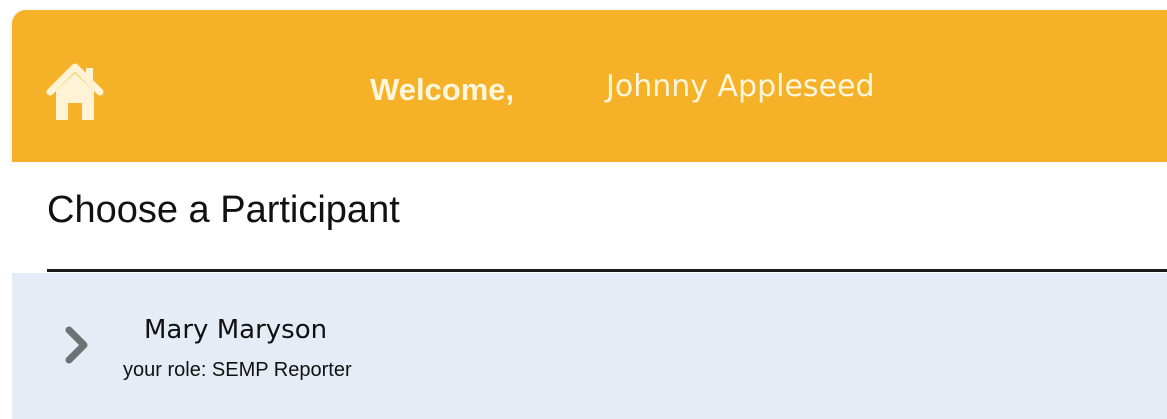 This screenshot has height=419, width=1167. Describe the element at coordinates (607, 270) in the screenshot. I see `title-divider` at that location.